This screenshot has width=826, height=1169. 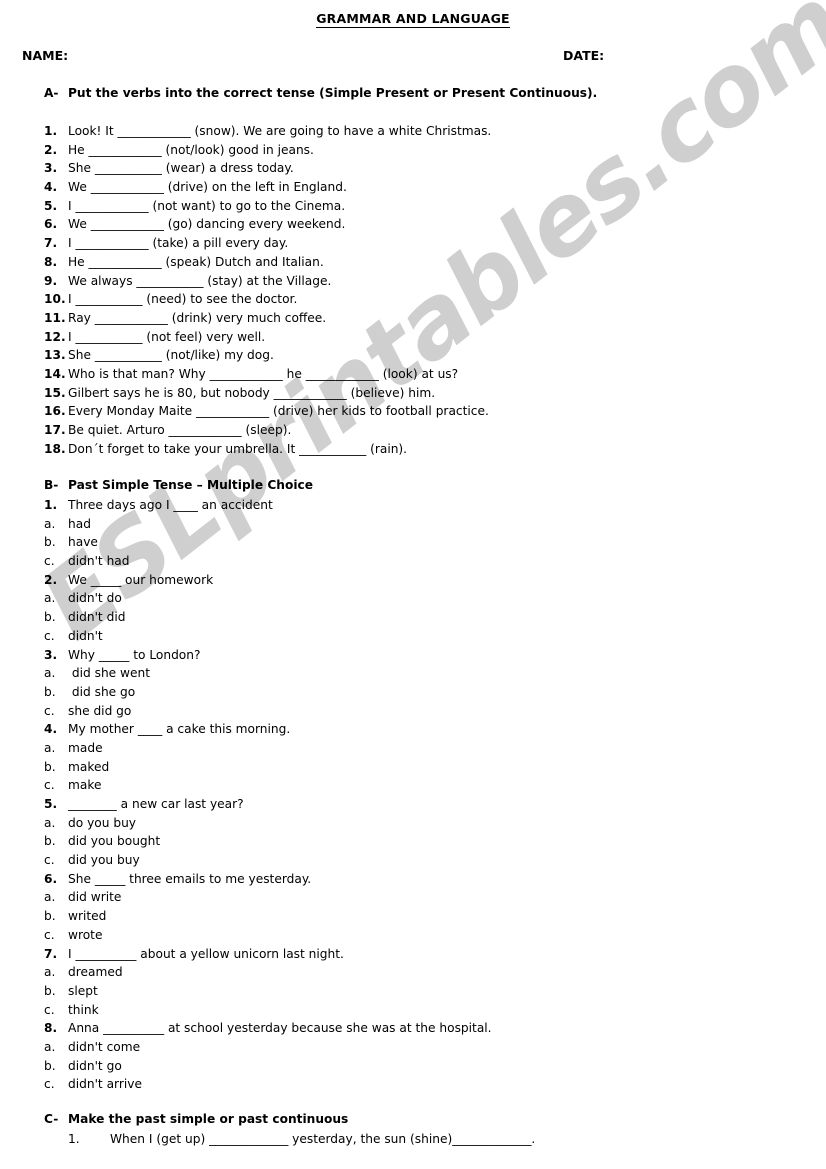 I want to click on item-text: Why _____ to London?, so click(x=134, y=654).